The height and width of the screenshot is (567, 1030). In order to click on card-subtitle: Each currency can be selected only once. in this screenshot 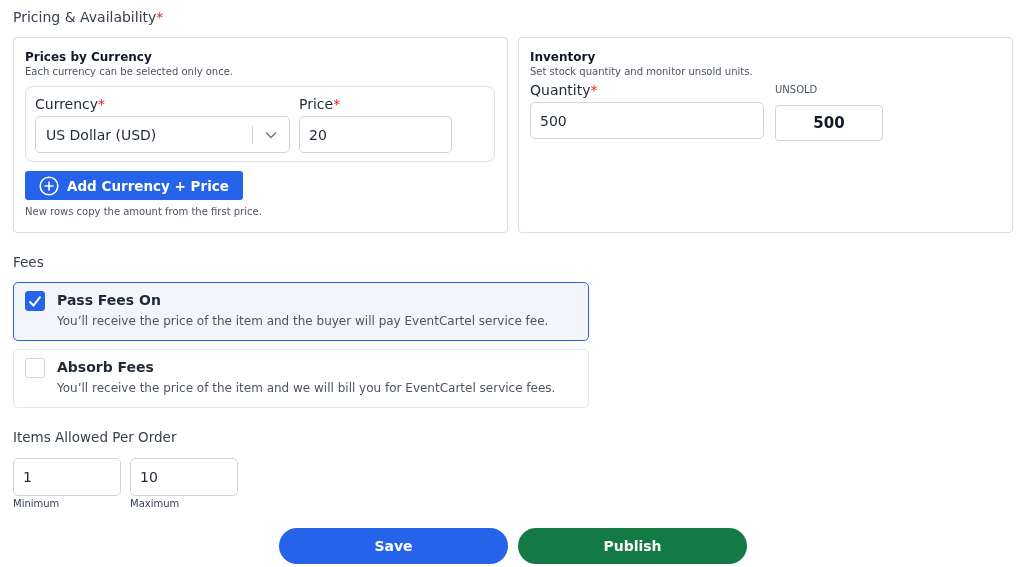, I will do `click(130, 71)`.